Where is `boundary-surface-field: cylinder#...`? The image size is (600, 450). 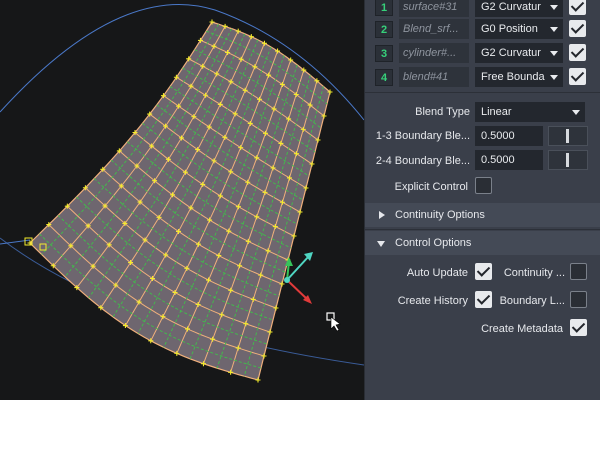 boundary-surface-field: cylinder#... is located at coordinates (434, 53).